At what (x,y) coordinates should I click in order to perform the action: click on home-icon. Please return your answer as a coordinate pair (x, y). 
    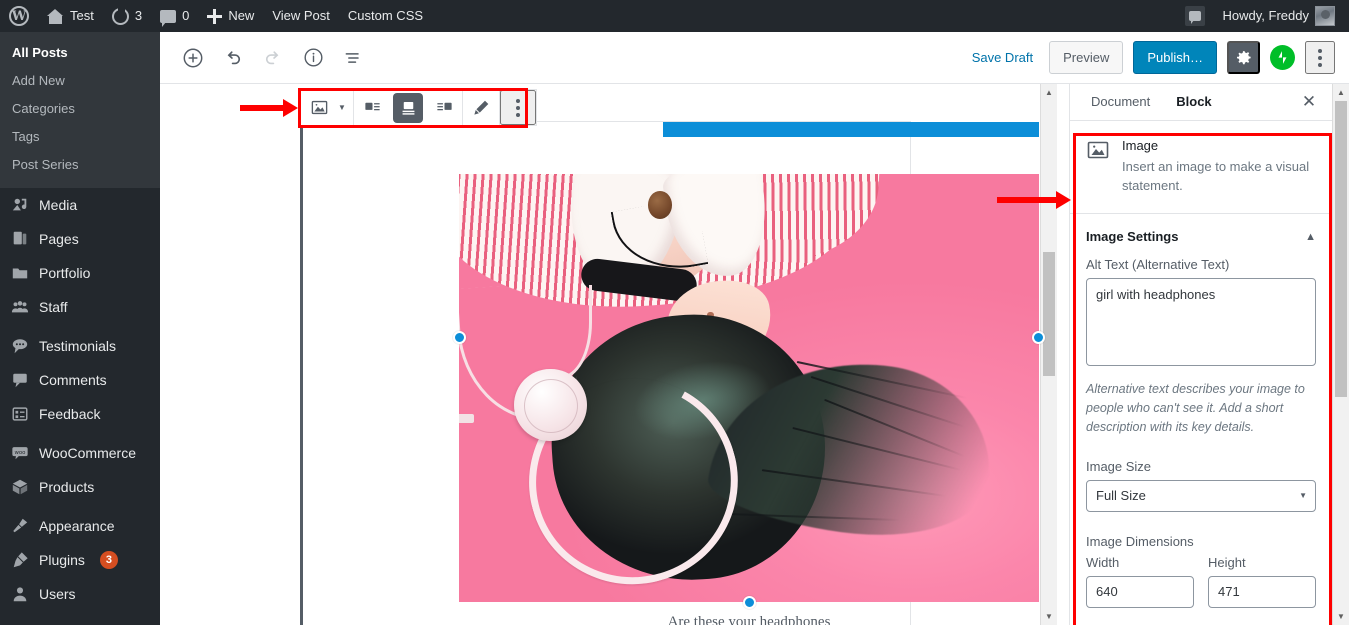
    Looking at the image, I should click on (55, 16).